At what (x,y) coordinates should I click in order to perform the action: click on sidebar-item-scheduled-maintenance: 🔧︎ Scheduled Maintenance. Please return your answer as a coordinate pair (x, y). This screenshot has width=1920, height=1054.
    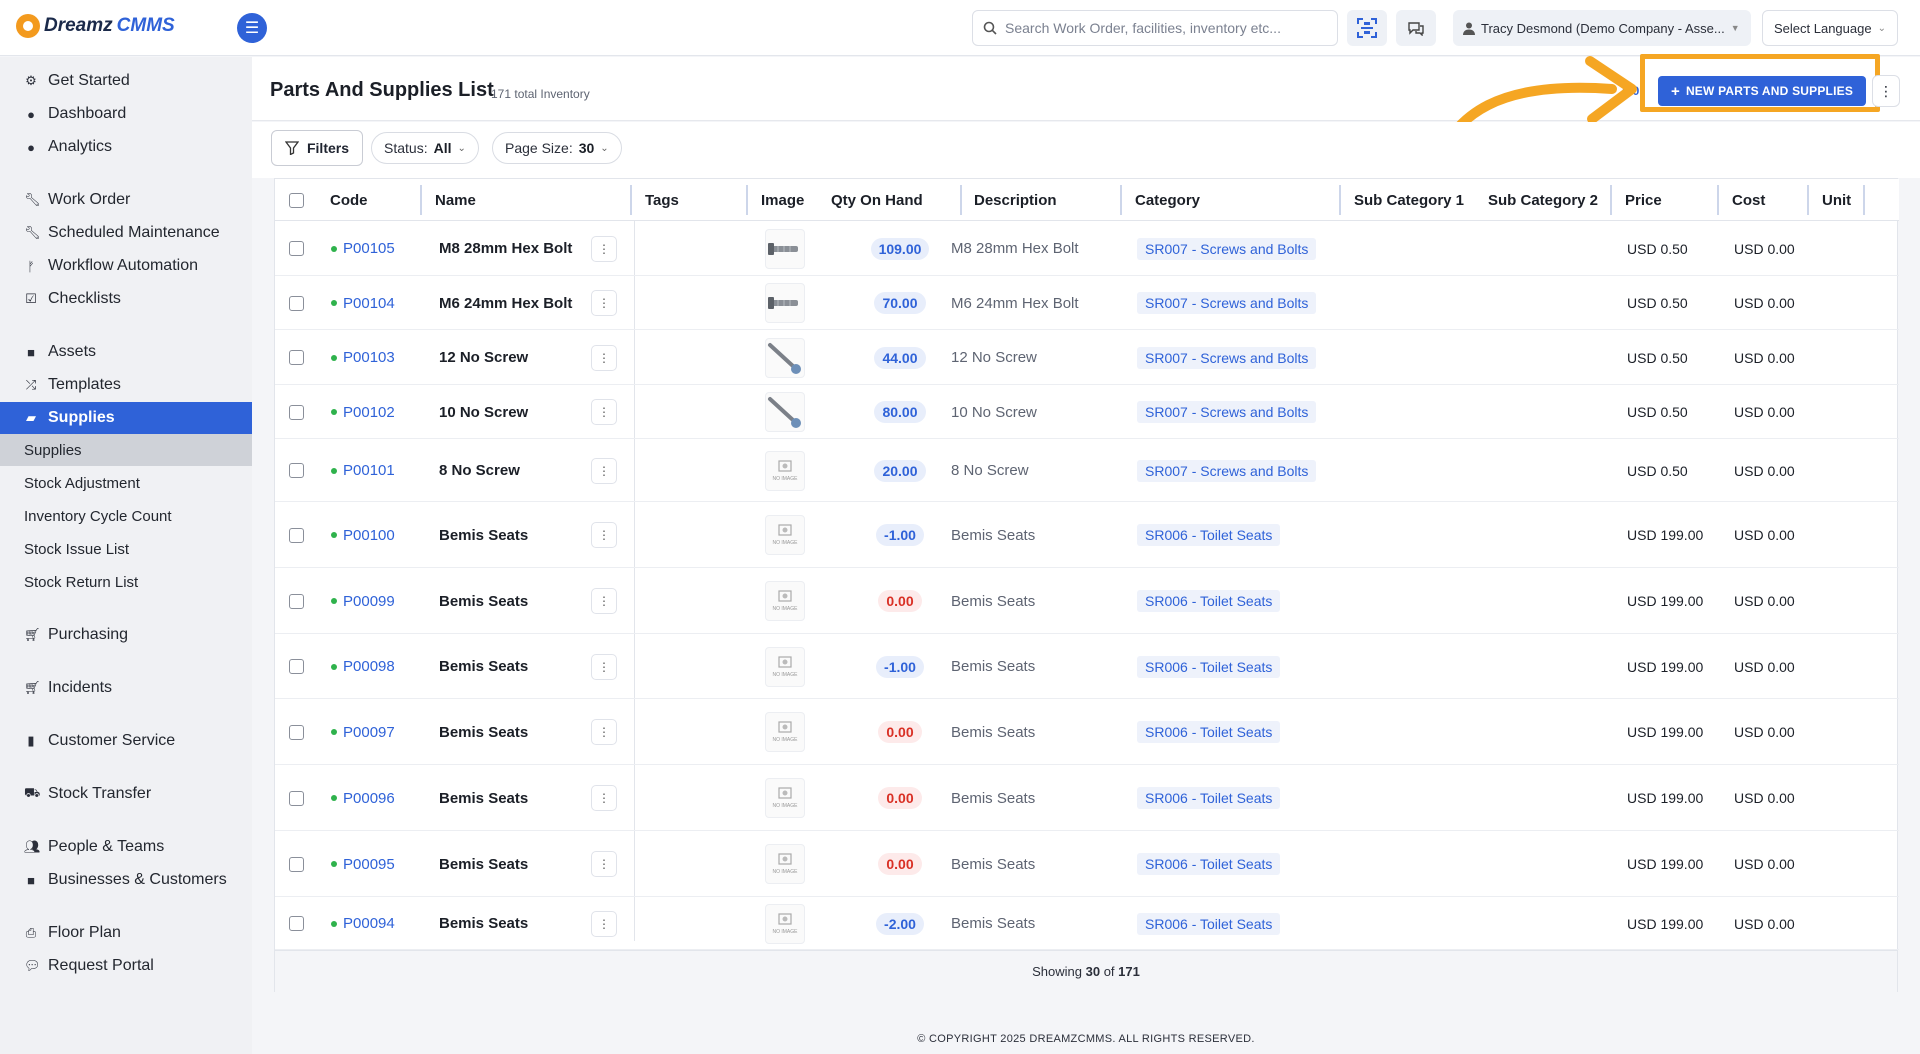
    Looking at the image, I should click on (126, 233).